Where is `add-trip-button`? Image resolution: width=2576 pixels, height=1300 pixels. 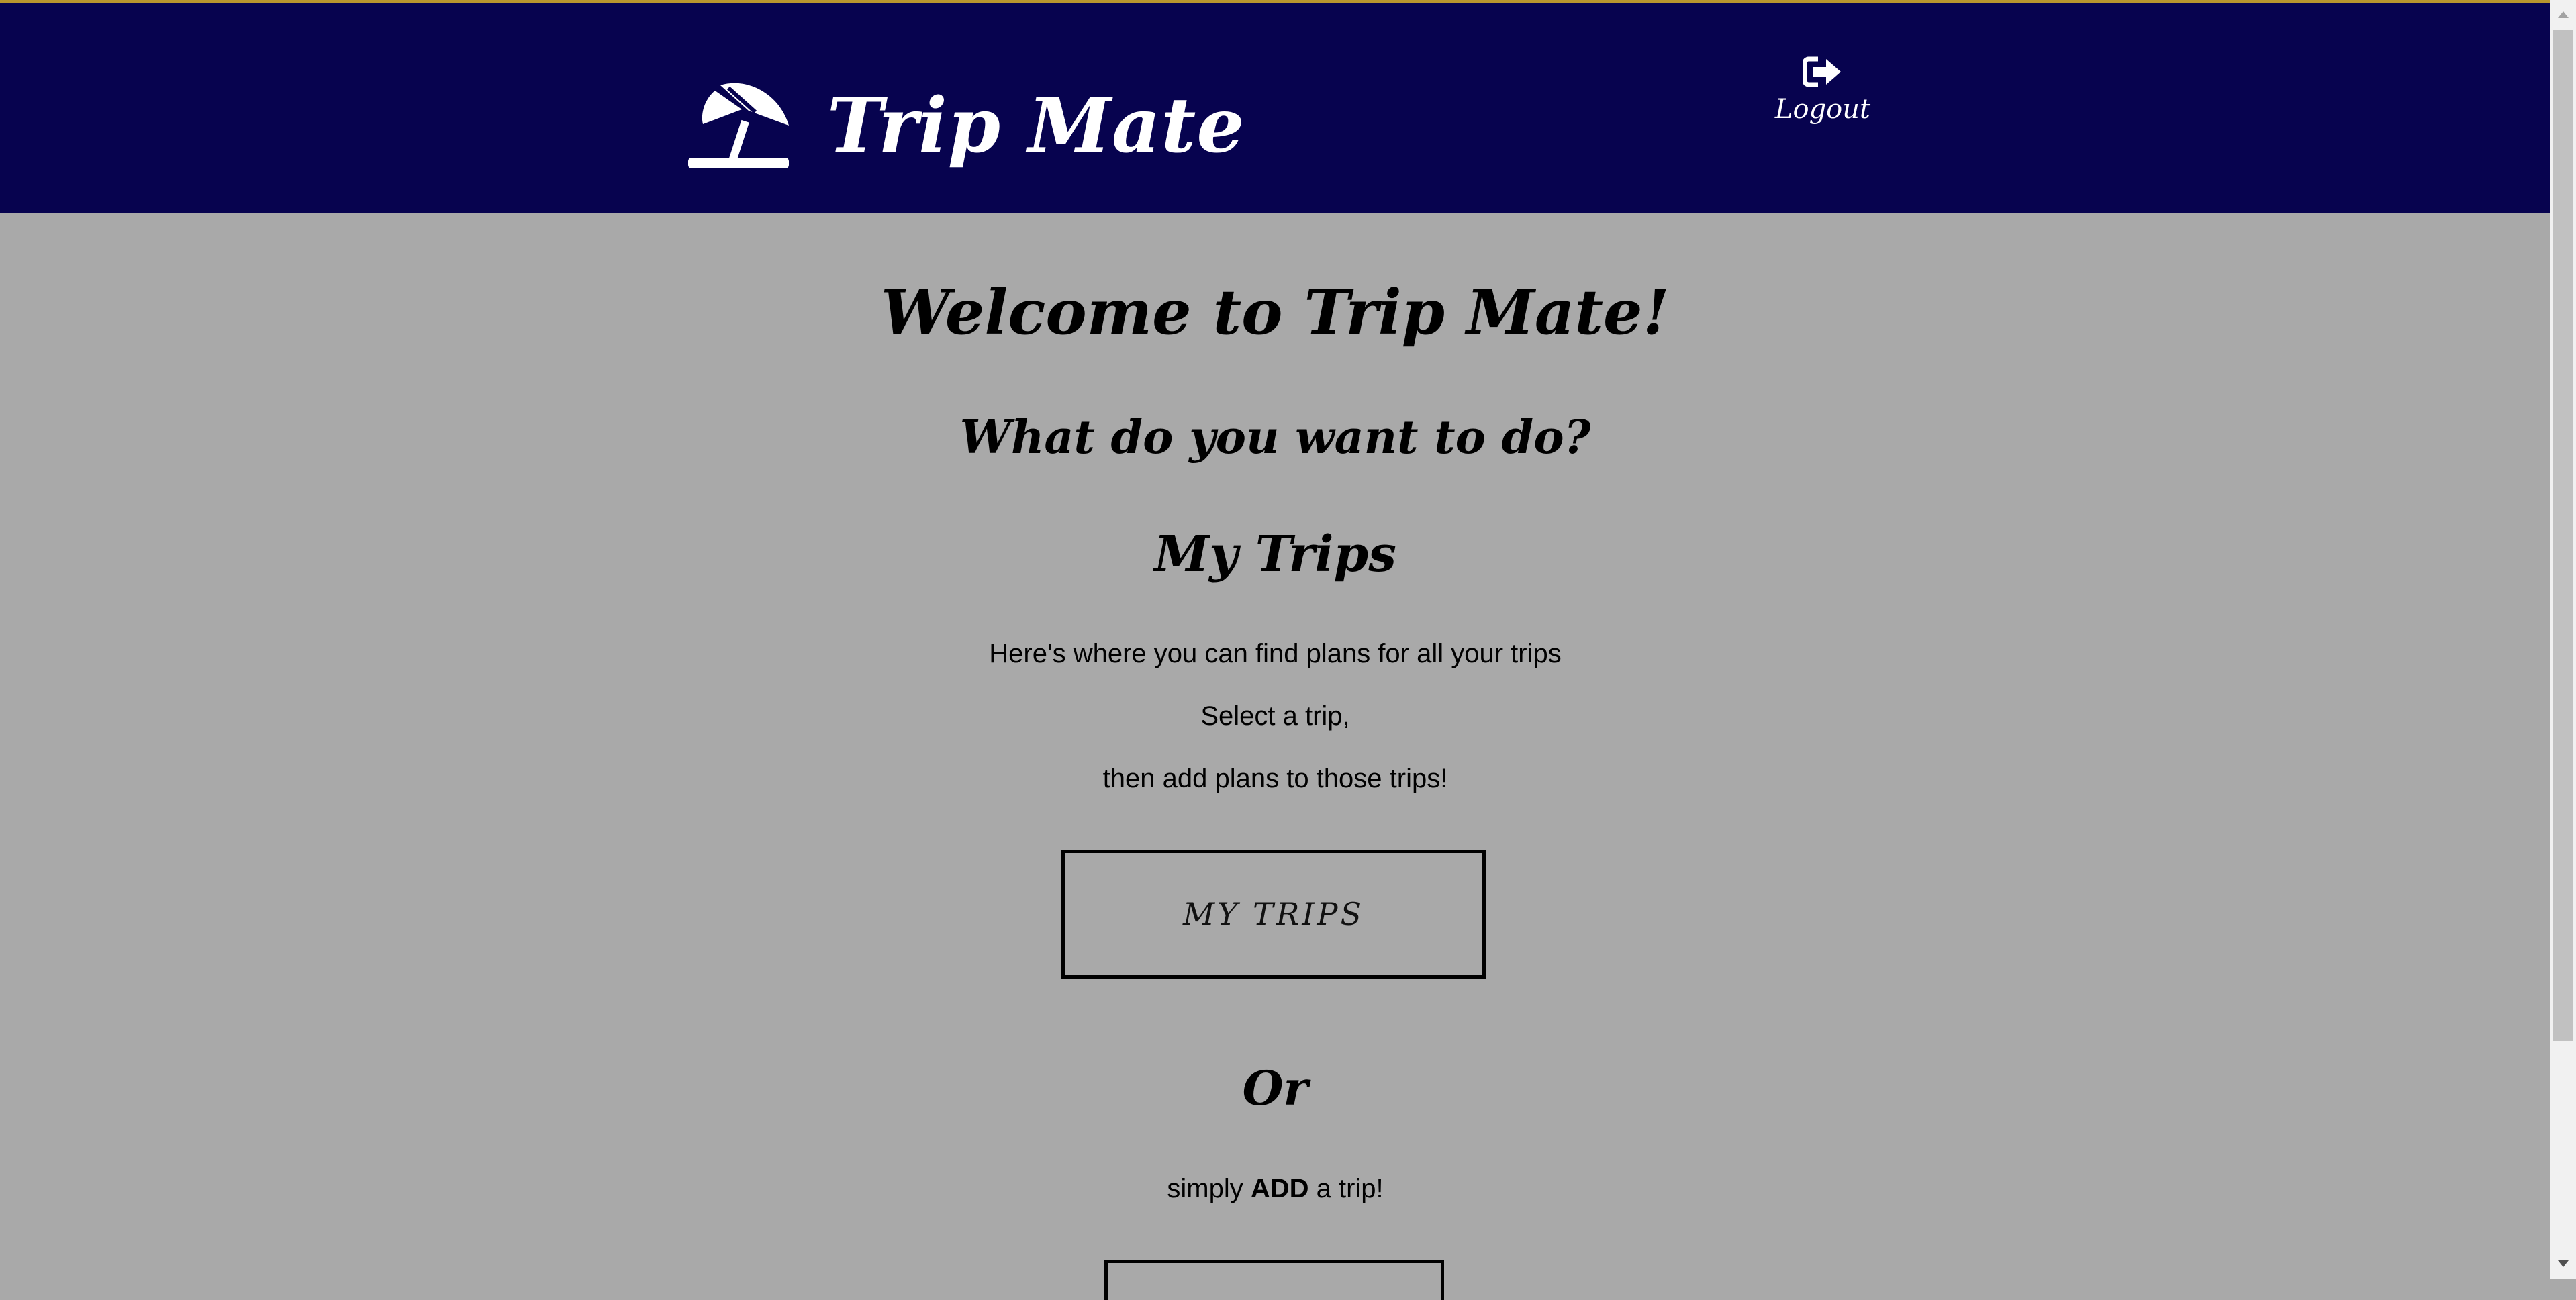 add-trip-button is located at coordinates (1274, 1280).